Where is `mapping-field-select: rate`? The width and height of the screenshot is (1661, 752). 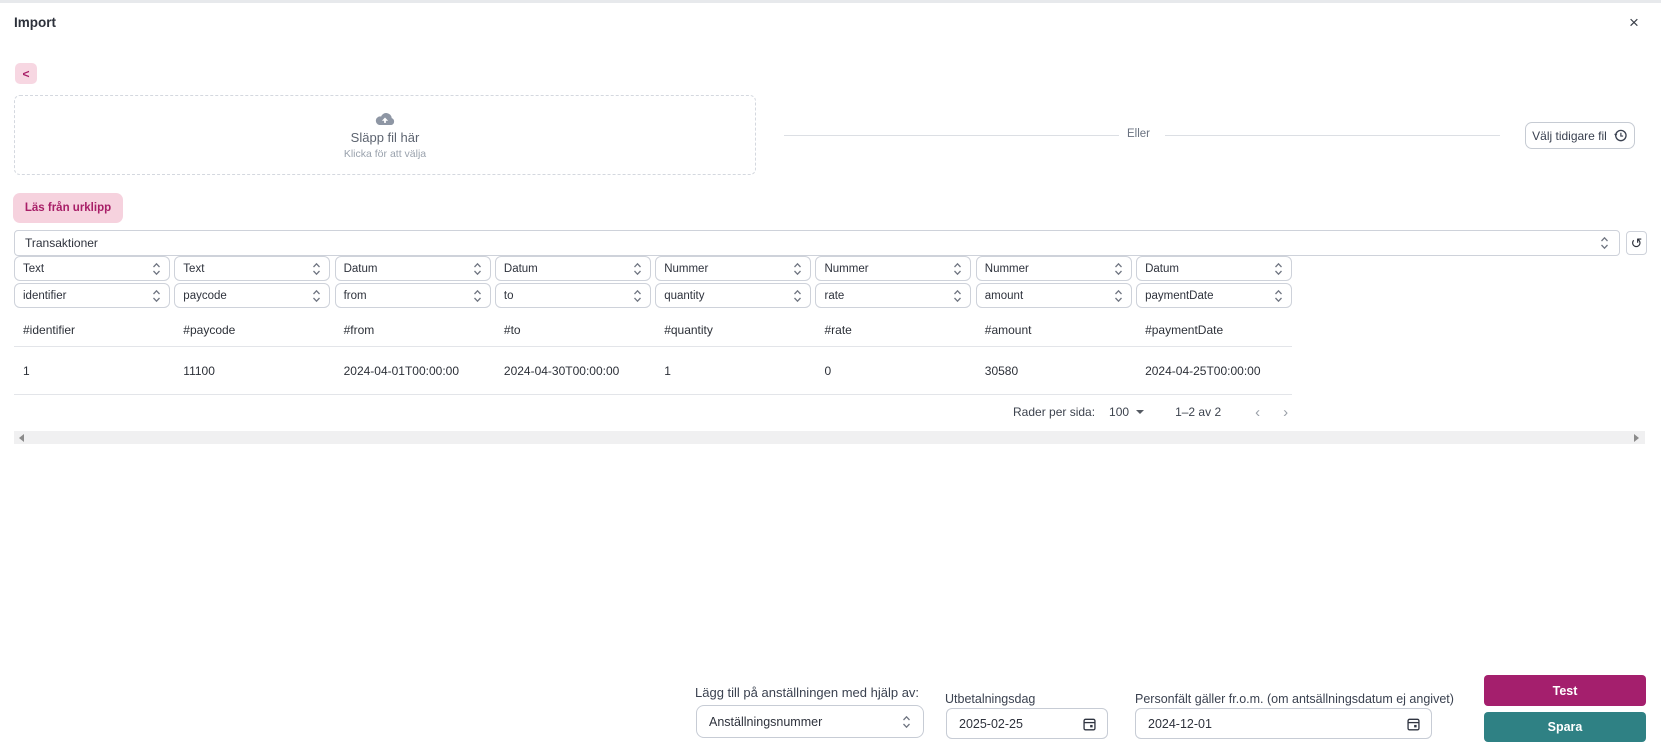
mapping-field-select: rate is located at coordinates (893, 295).